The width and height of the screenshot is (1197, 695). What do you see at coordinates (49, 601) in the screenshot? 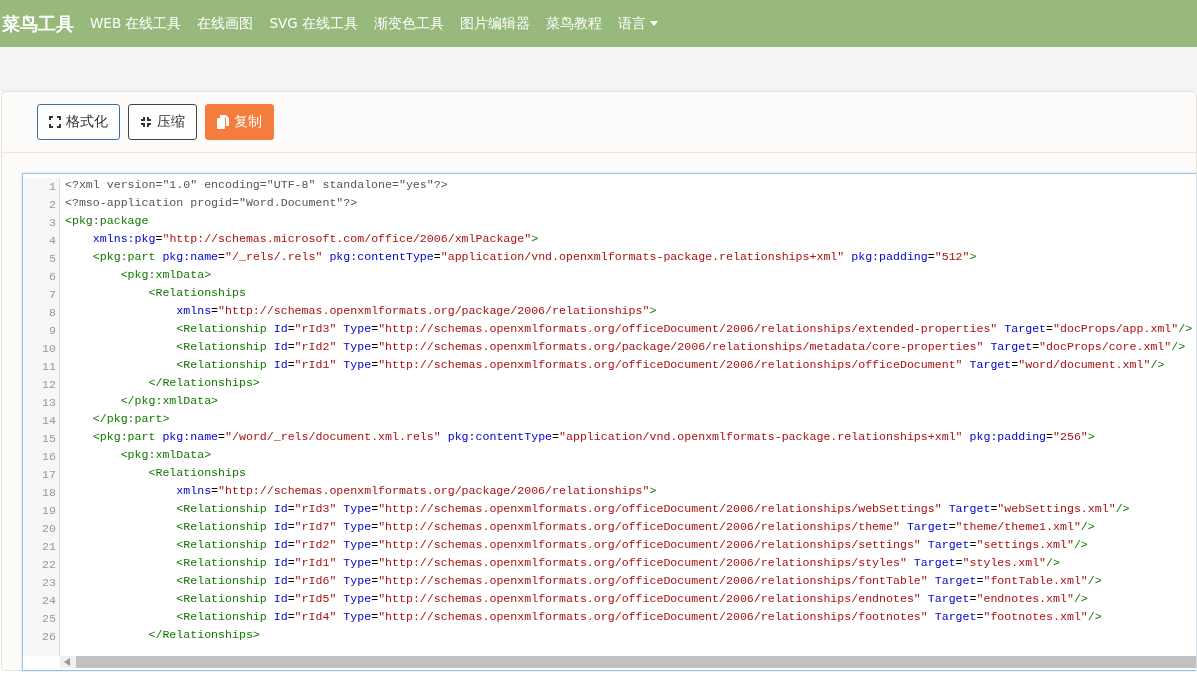
I see `line-number: 24` at bounding box center [49, 601].